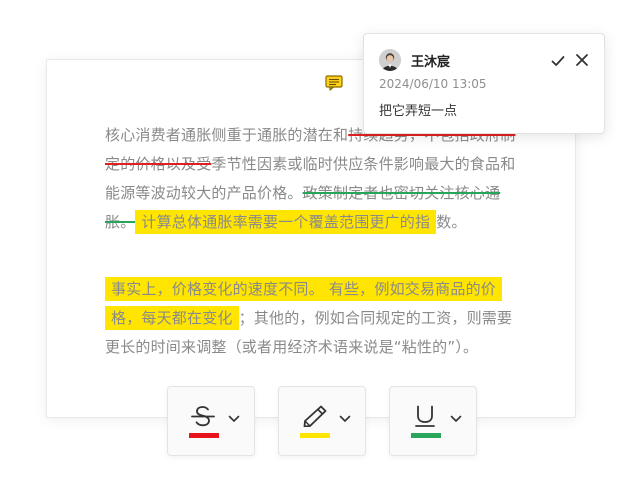 This screenshot has height=500, width=640. Describe the element at coordinates (286, 222) in the screenshot. I see `highlighted-text: 计算总体通胀率需要一个覆盖范围更广的指` at that location.